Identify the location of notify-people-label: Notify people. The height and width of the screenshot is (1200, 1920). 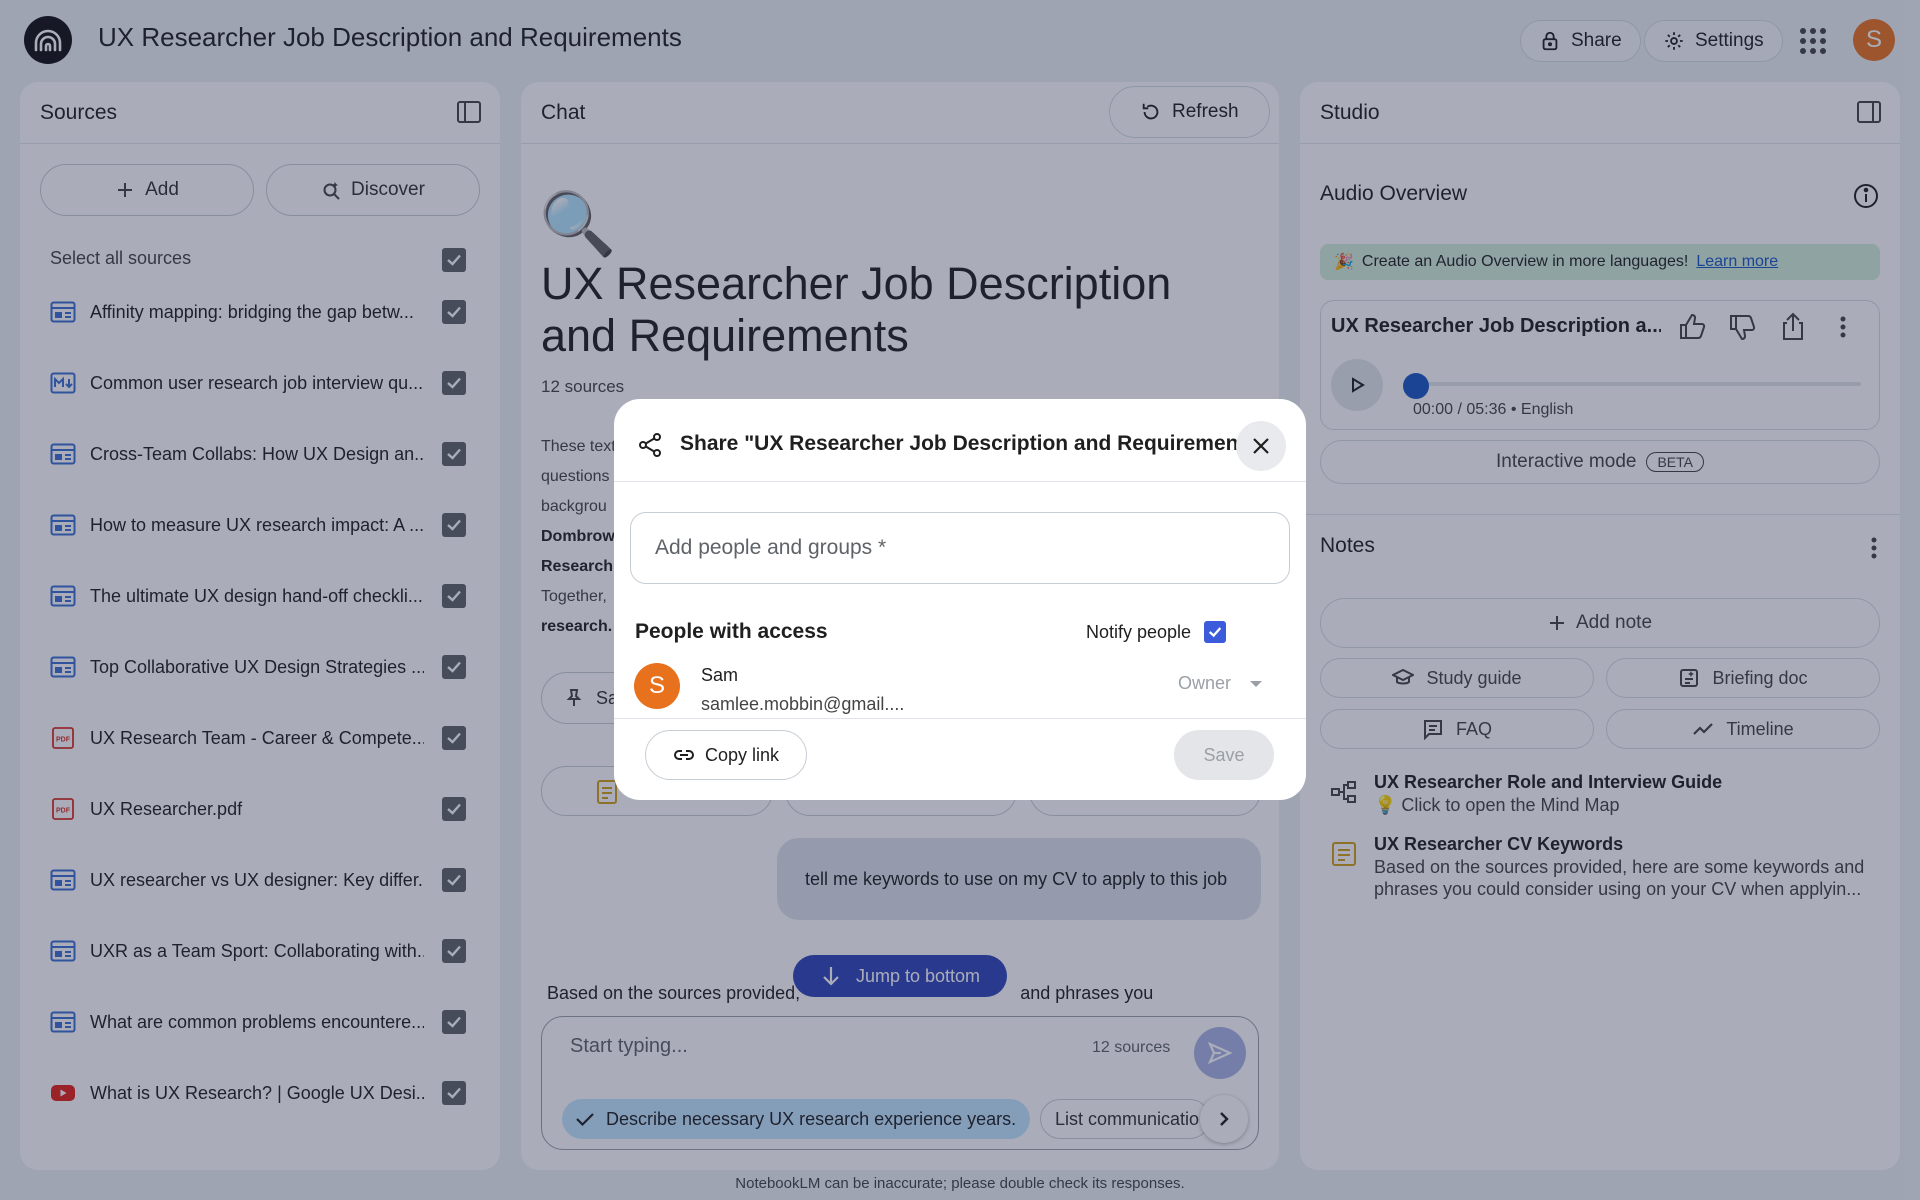
(1139, 632).